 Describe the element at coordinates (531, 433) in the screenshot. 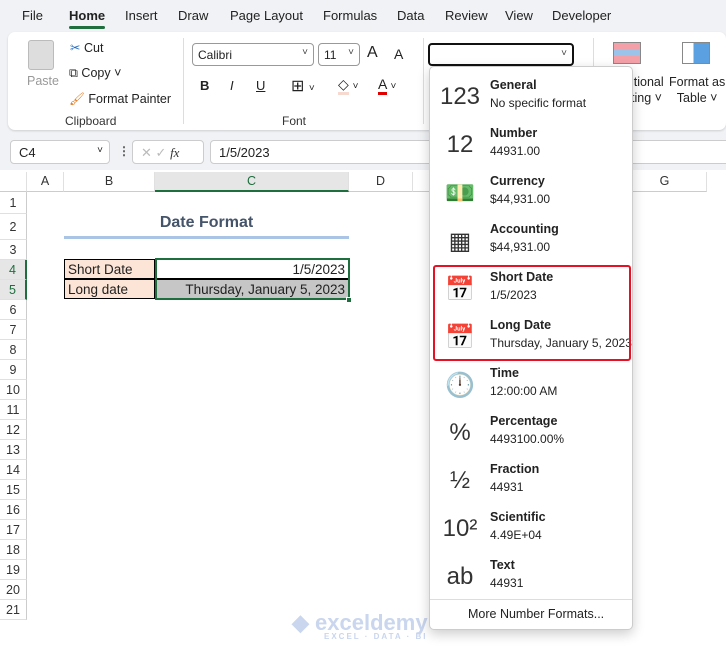

I see `format-option-percentage: % Percentage 4493100.00%` at that location.